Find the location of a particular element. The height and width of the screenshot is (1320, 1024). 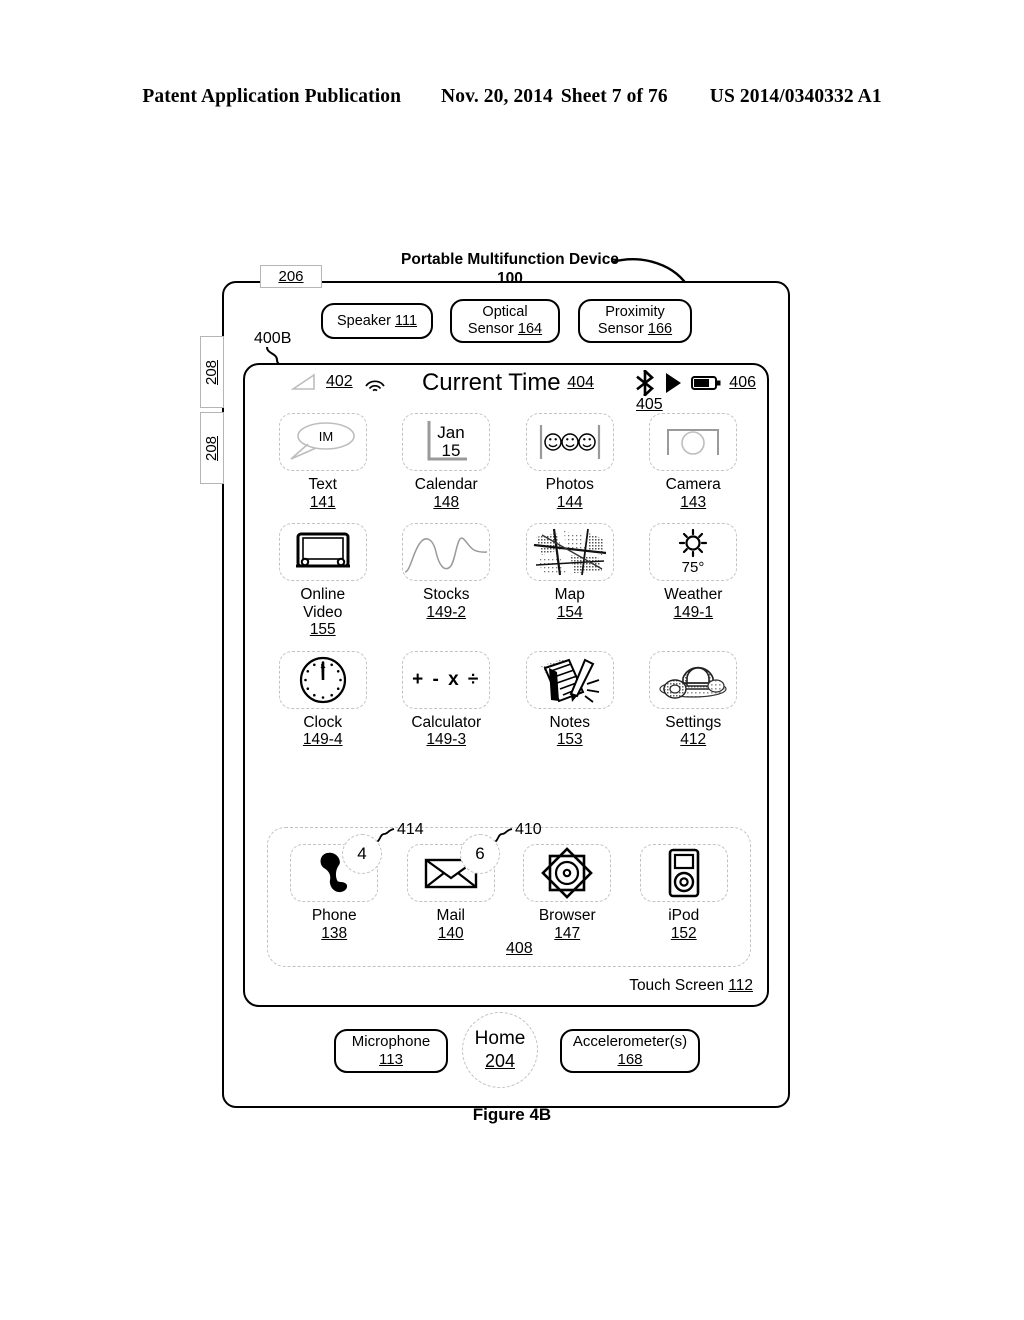

home-button-ref: 204 is located at coordinates (500, 1061).